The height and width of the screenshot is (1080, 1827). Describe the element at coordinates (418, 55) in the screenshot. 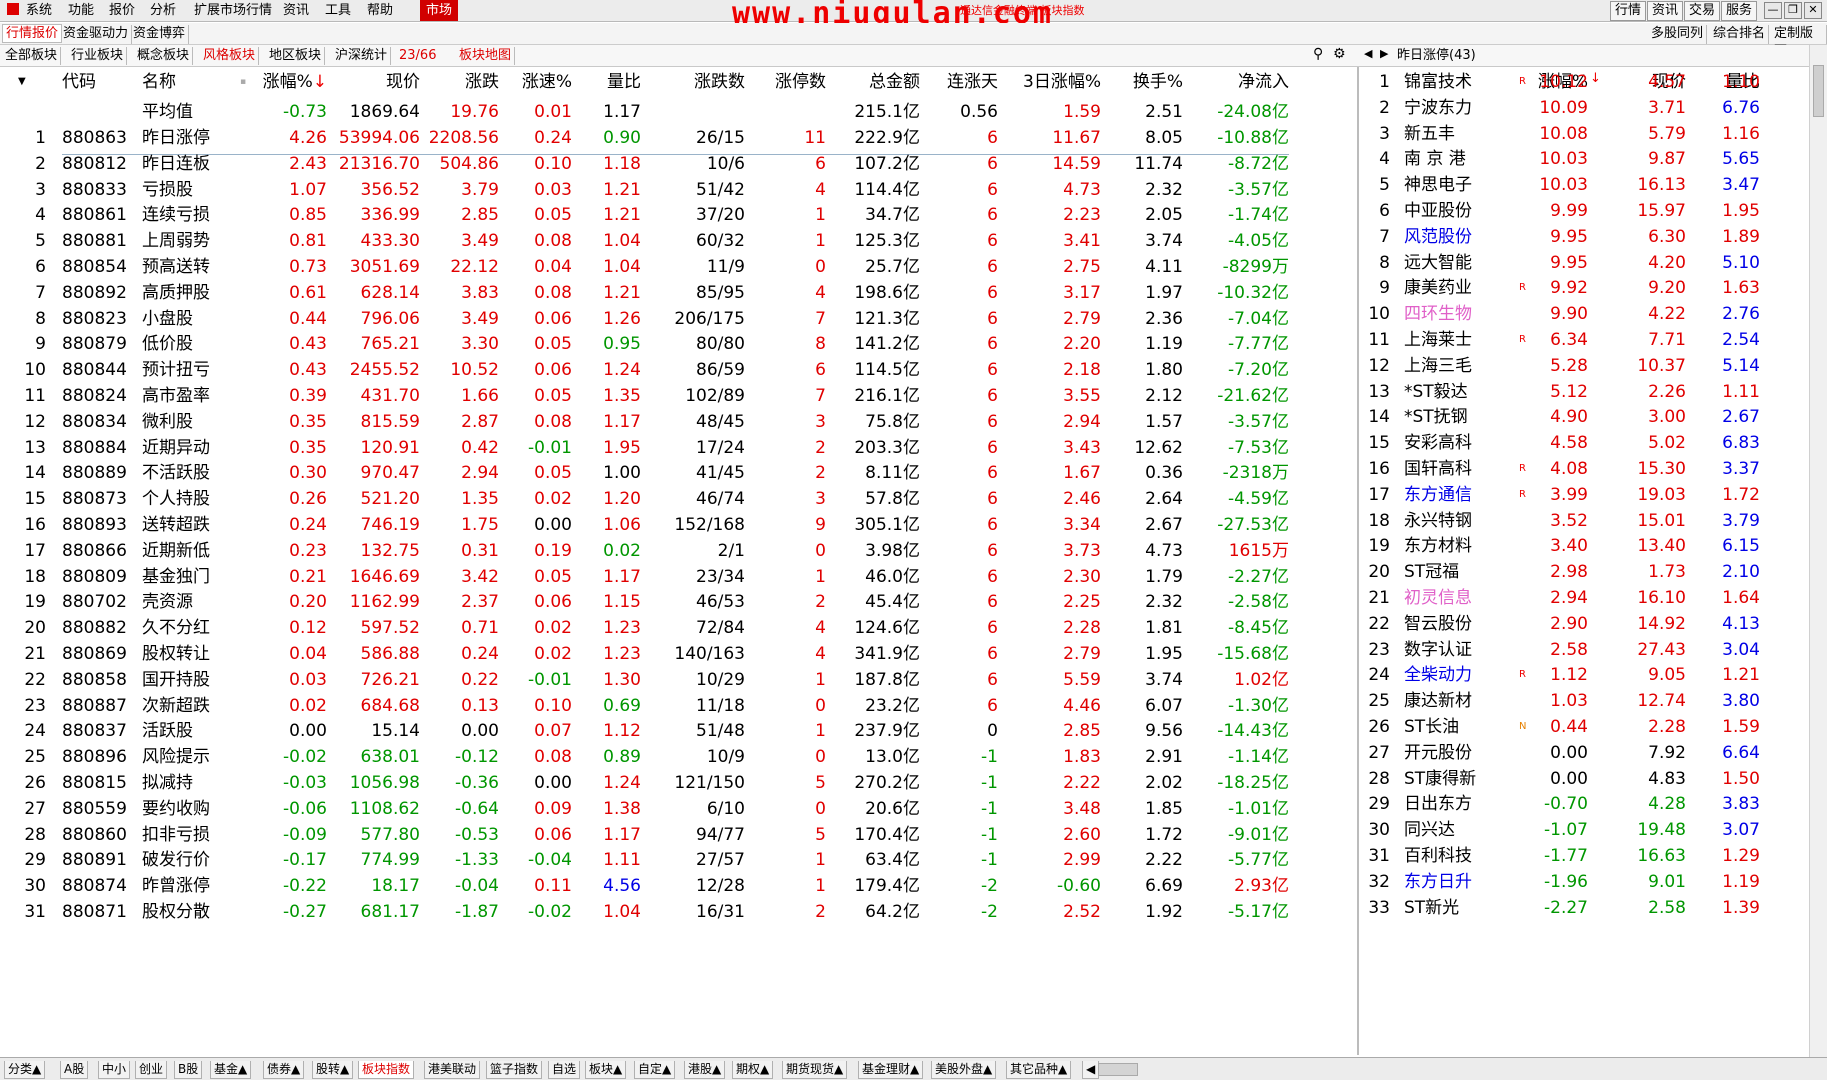

I see `sector-count: 23/66` at that location.